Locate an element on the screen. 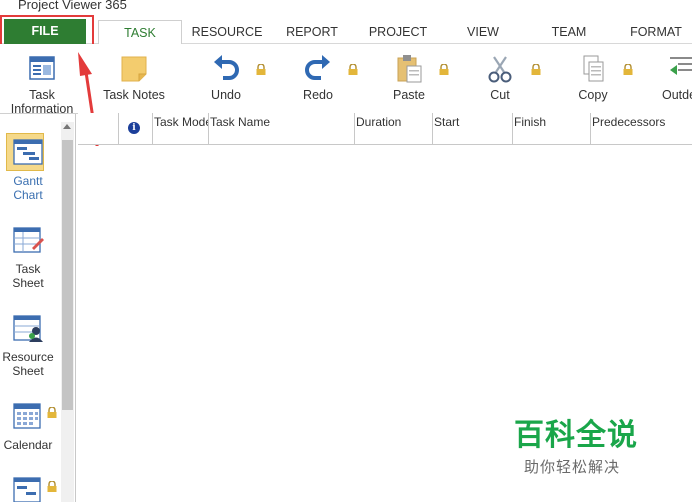 Image resolution: width=692 pixels, height=502 pixels. resource-sheet-icon is located at coordinates (28, 329).